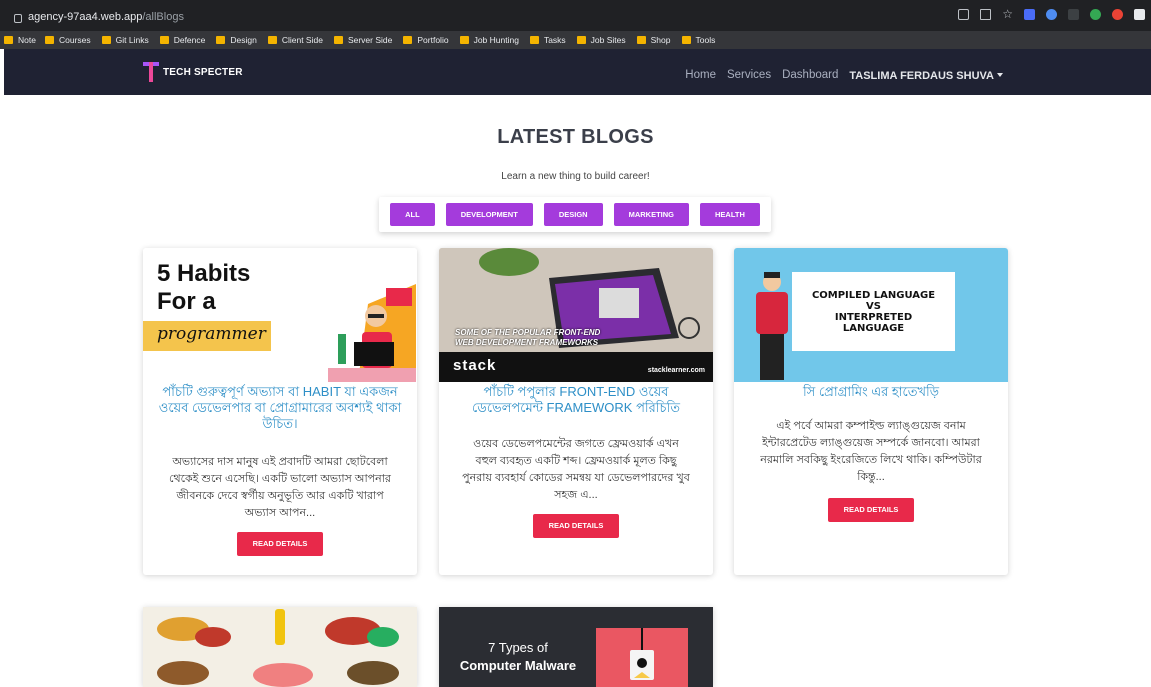 This screenshot has width=1151, height=687. I want to click on bookmark-item: Git Links, so click(125, 40).